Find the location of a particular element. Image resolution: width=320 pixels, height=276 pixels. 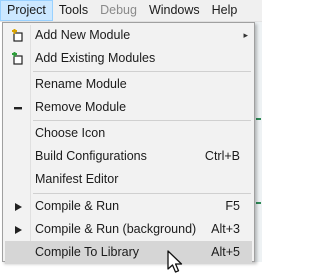

menu-bar: Project Tools Debug Windows Help is located at coordinates (131, 11).